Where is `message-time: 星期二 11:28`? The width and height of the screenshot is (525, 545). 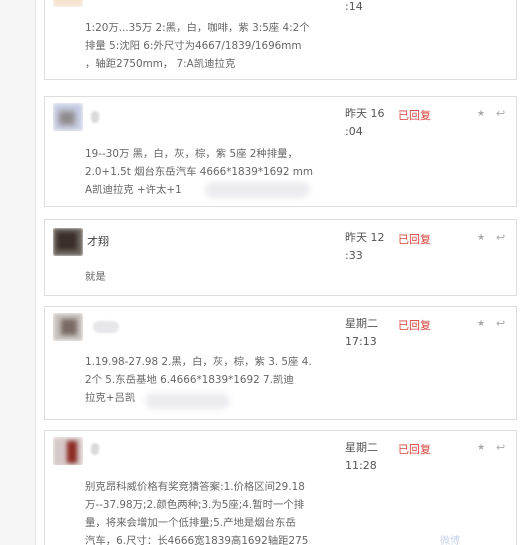
message-time: 星期二 11:28 is located at coordinates (361, 456).